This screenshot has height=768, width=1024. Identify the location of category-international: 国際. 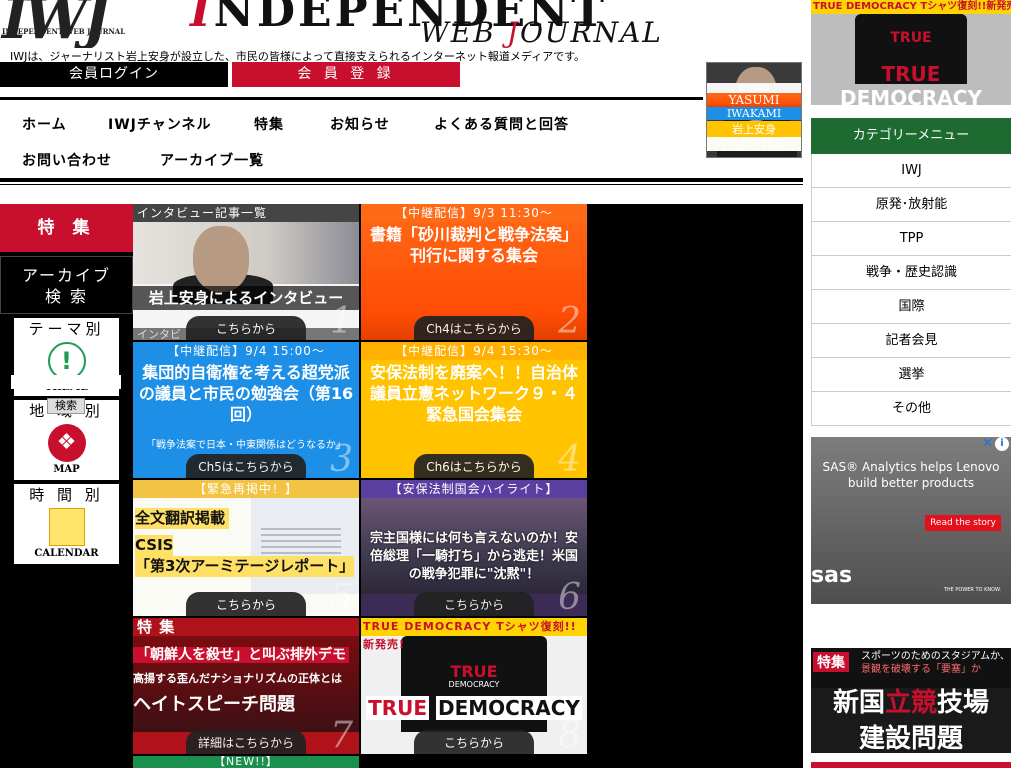
(911, 307).